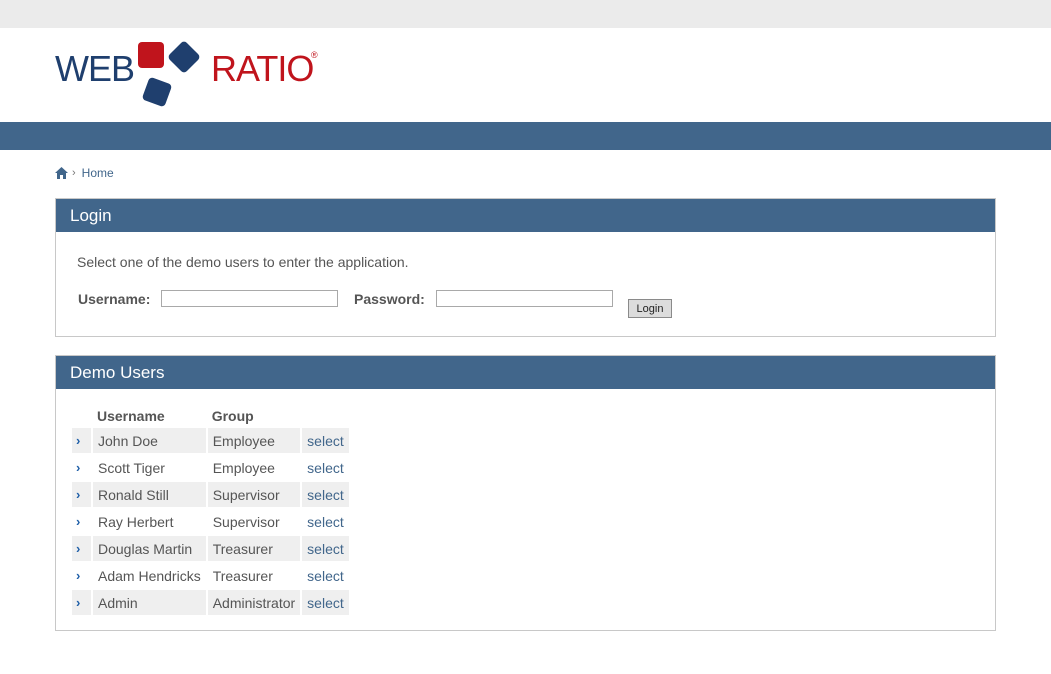 This screenshot has height=674, width=1051. What do you see at coordinates (114, 299) in the screenshot?
I see `username-label: Username:` at bounding box center [114, 299].